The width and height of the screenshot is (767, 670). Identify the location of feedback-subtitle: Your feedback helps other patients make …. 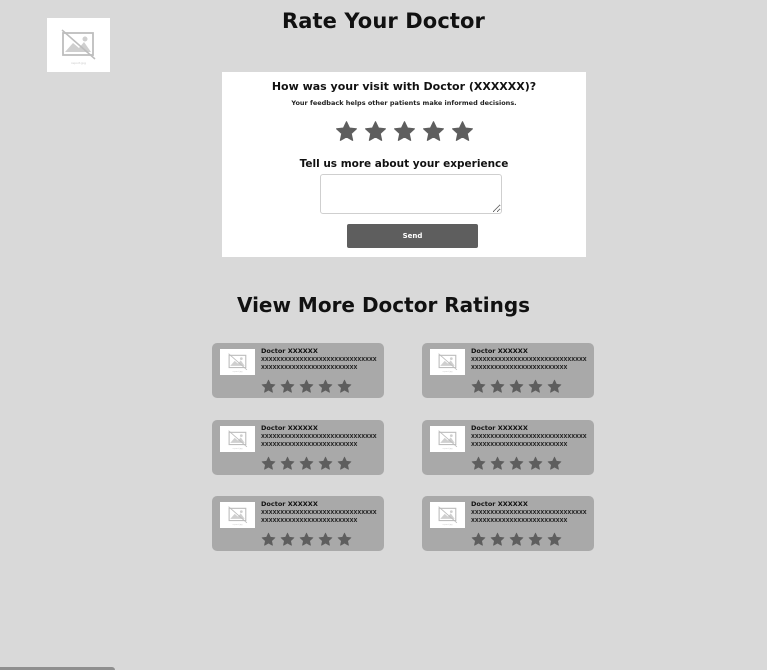
(404, 103).